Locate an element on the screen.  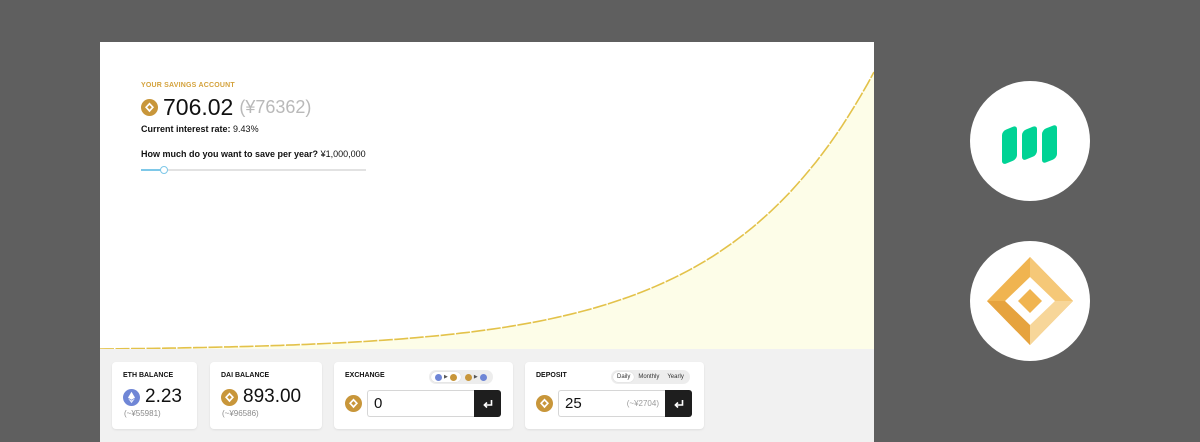
period-monthly: Monthly is located at coordinates (648, 377).